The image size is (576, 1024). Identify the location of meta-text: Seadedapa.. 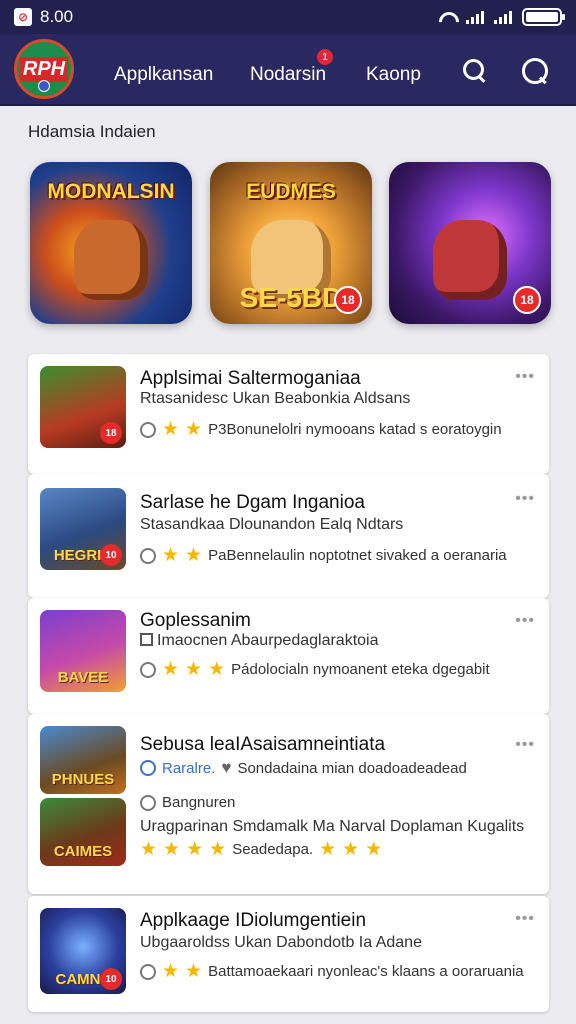
(273, 849).